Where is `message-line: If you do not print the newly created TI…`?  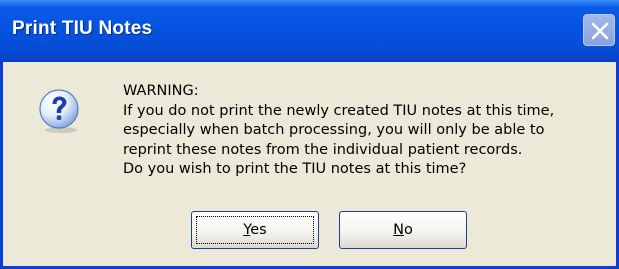
message-line: If you do not print the newly created TI… is located at coordinates (339, 110).